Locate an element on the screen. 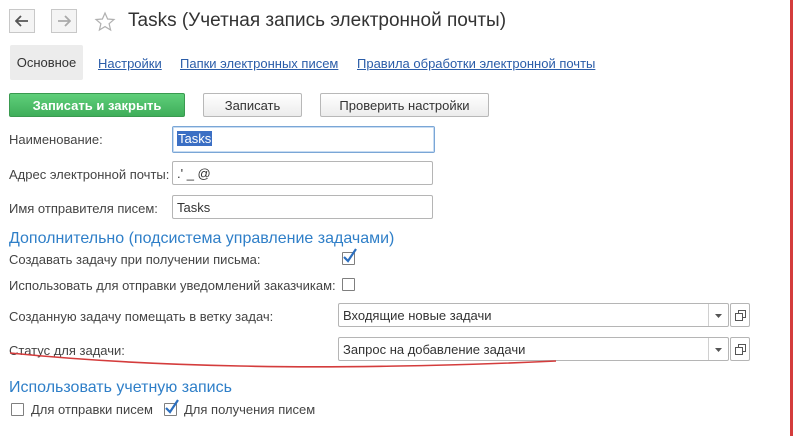 The width and height of the screenshot is (793, 436). arrow-left-icon is located at coordinates (21, 21).